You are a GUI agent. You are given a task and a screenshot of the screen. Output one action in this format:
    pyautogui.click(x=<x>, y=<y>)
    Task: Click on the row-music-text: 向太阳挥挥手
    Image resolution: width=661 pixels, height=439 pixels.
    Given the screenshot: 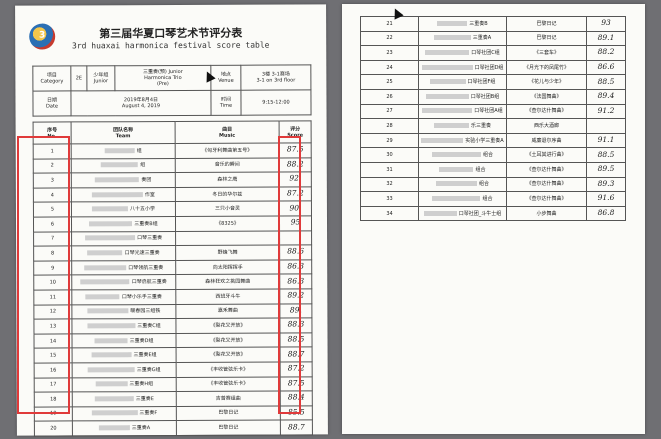 What is the action you would take?
    pyautogui.click(x=227, y=267)
    